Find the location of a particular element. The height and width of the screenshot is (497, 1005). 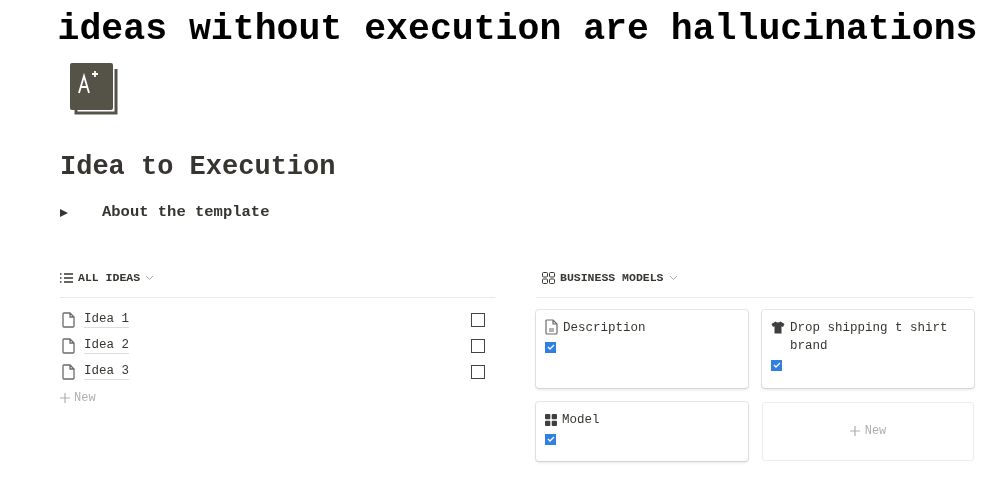

gallery-card: Description is located at coordinates (642, 348).